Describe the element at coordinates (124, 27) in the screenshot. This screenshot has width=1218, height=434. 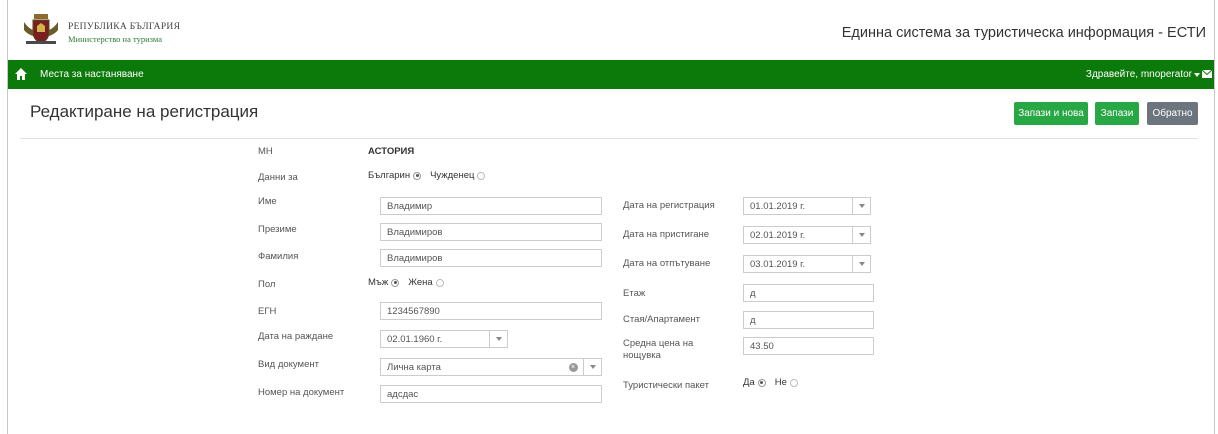
I see `org-line-1: РЕПУБЛИКА БЪЛГАРИЯ` at that location.